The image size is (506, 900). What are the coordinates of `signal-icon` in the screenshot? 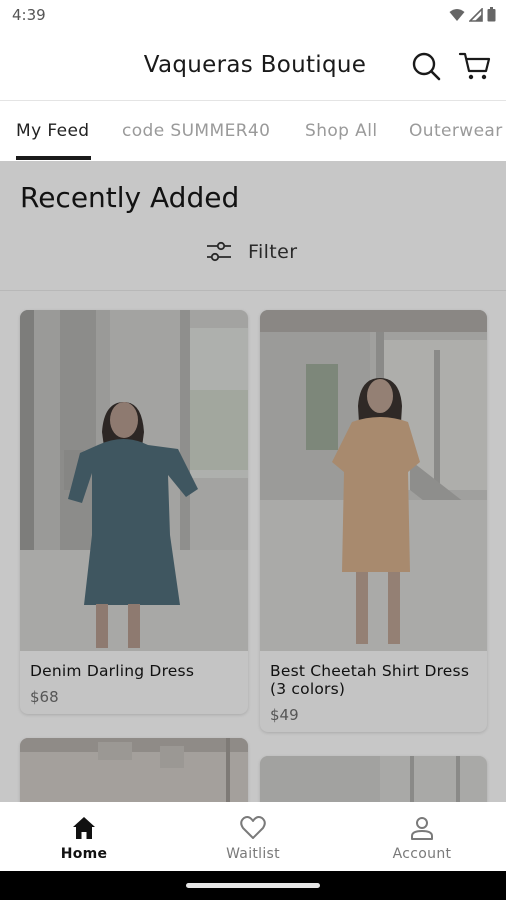 It's located at (476, 14).